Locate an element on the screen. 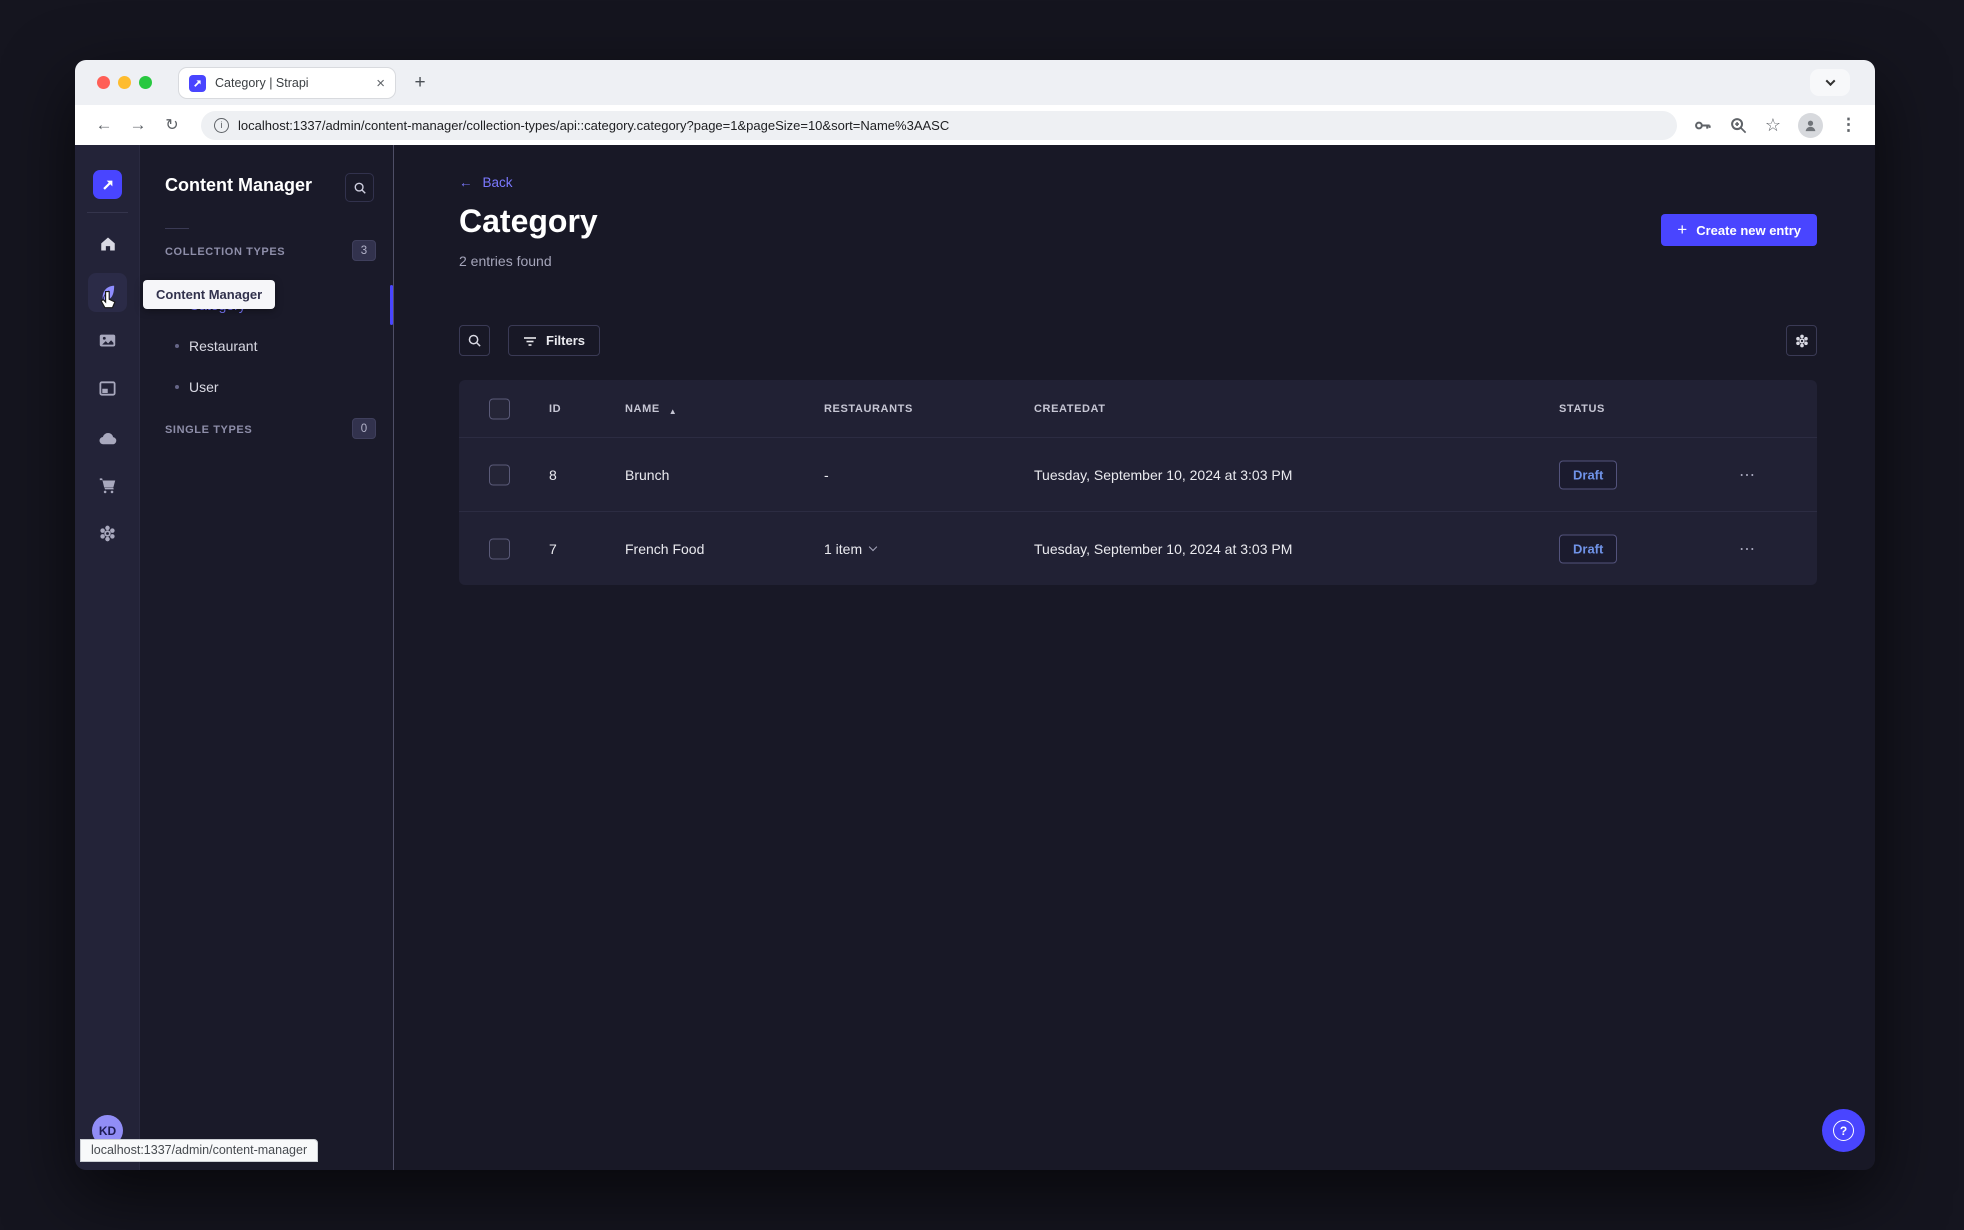  page-title: Category is located at coordinates (528, 221).